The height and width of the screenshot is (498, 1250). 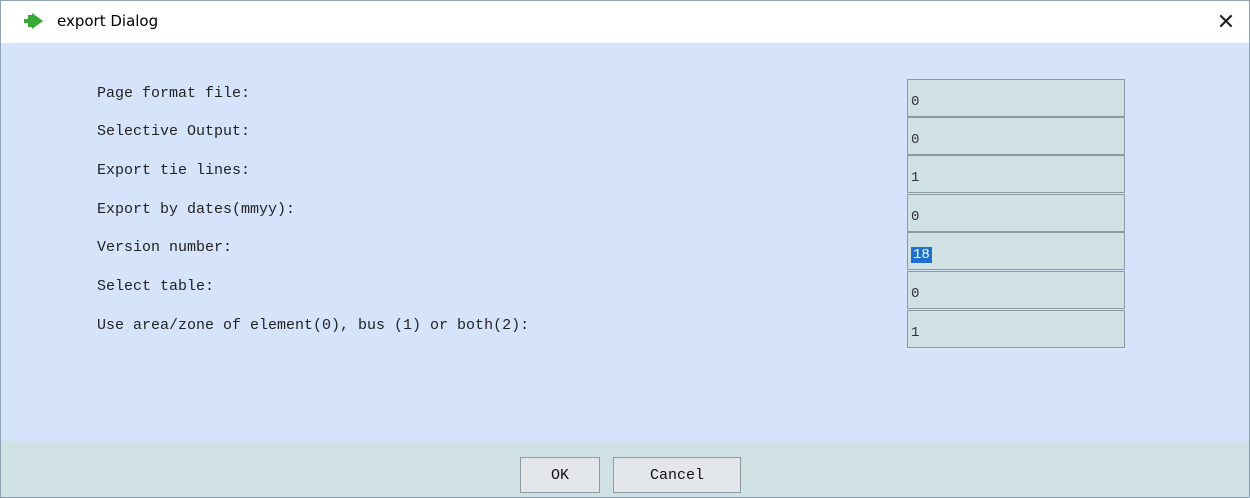 I want to click on close-button: ✕, so click(x=1226, y=22).